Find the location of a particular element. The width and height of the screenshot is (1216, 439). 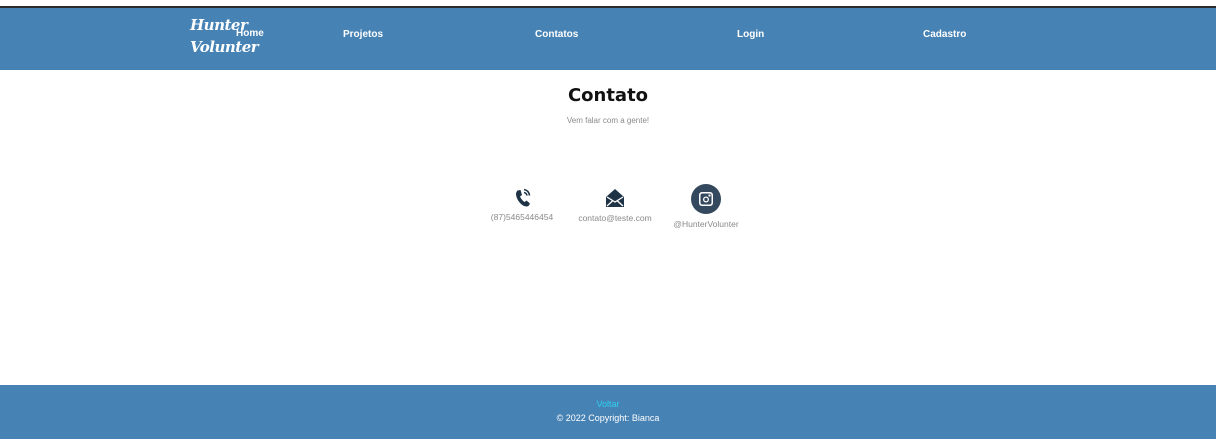

phone-label: (87)5465446454 is located at coordinates (522, 217).